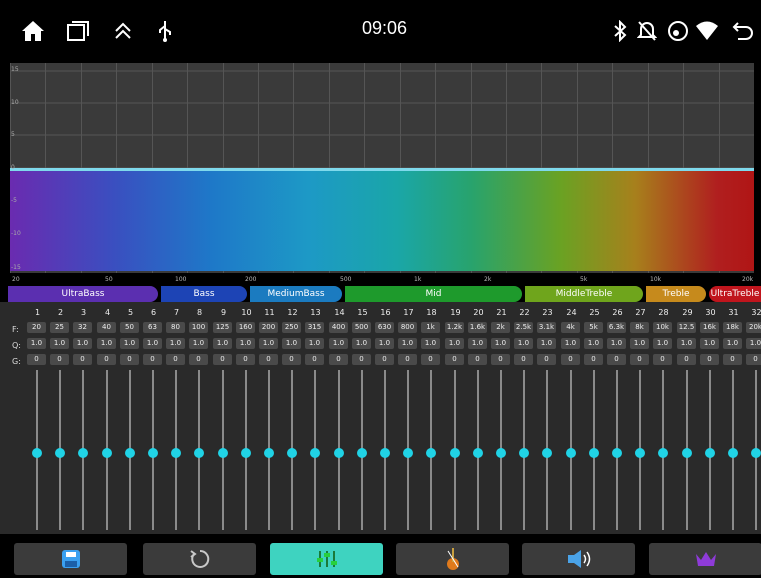 This screenshot has width=761, height=578. Describe the element at coordinates (296, 294) in the screenshot. I see `band-mediumbass: MediumBass` at that location.